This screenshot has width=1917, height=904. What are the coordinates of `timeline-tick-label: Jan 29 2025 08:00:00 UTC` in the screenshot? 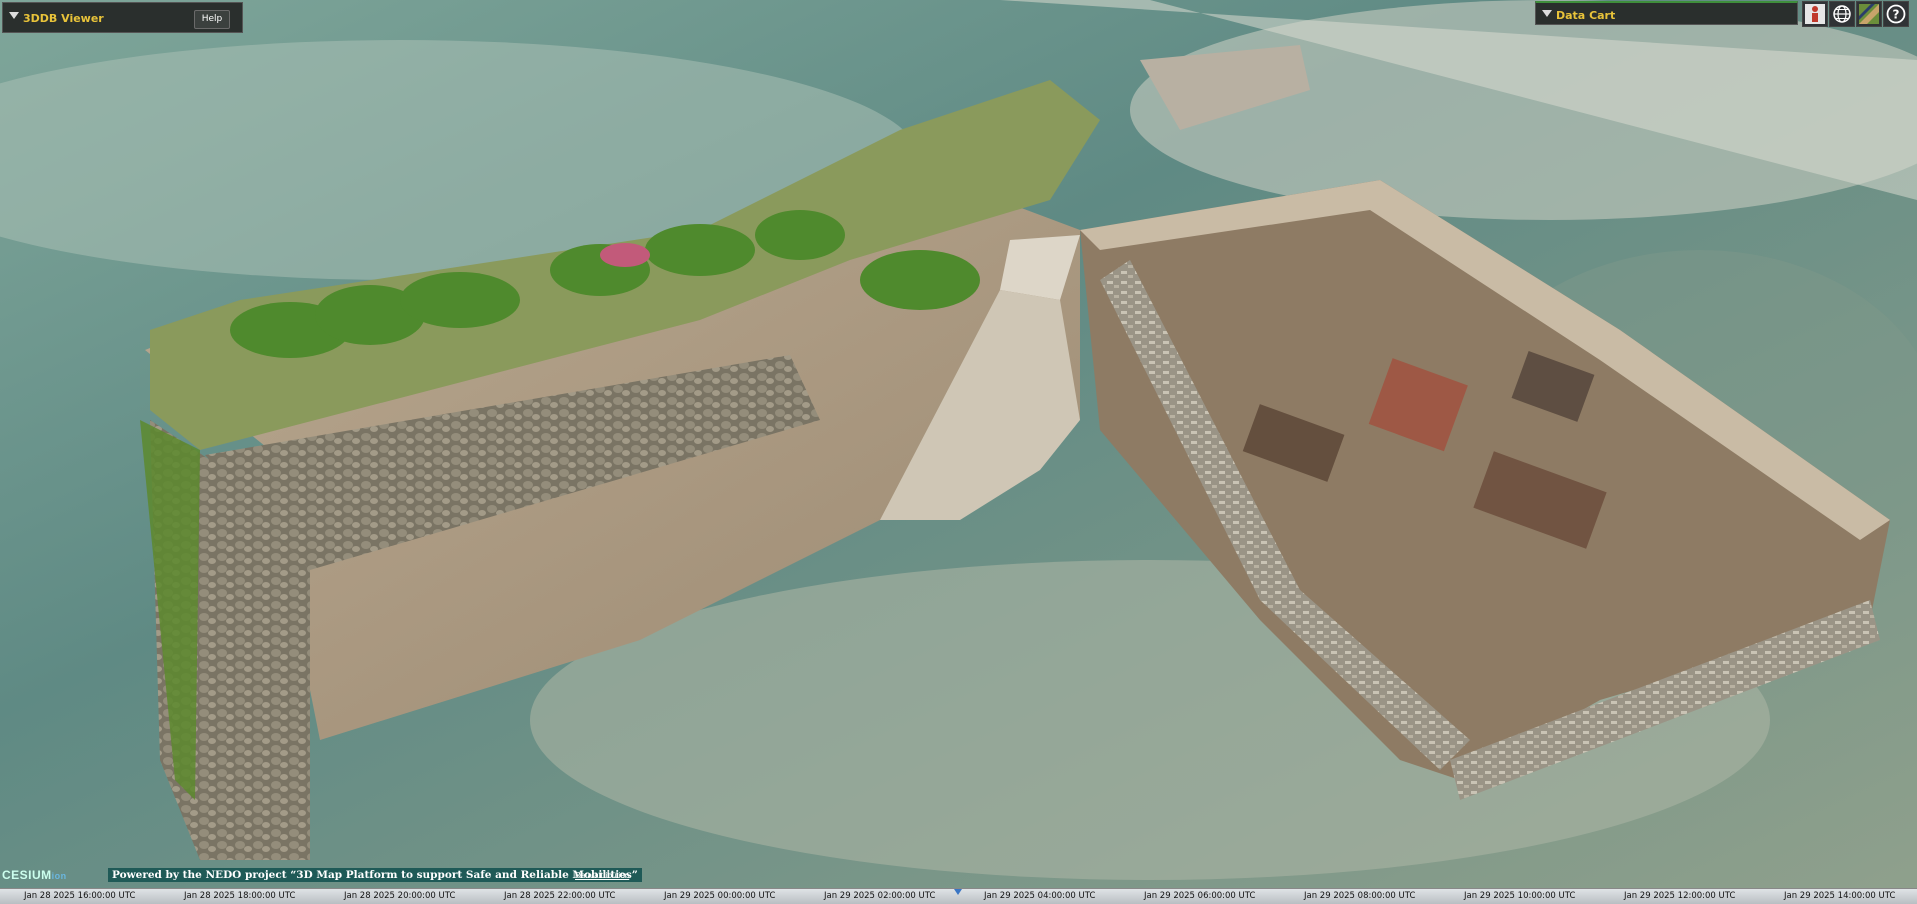 It's located at (1360, 896).